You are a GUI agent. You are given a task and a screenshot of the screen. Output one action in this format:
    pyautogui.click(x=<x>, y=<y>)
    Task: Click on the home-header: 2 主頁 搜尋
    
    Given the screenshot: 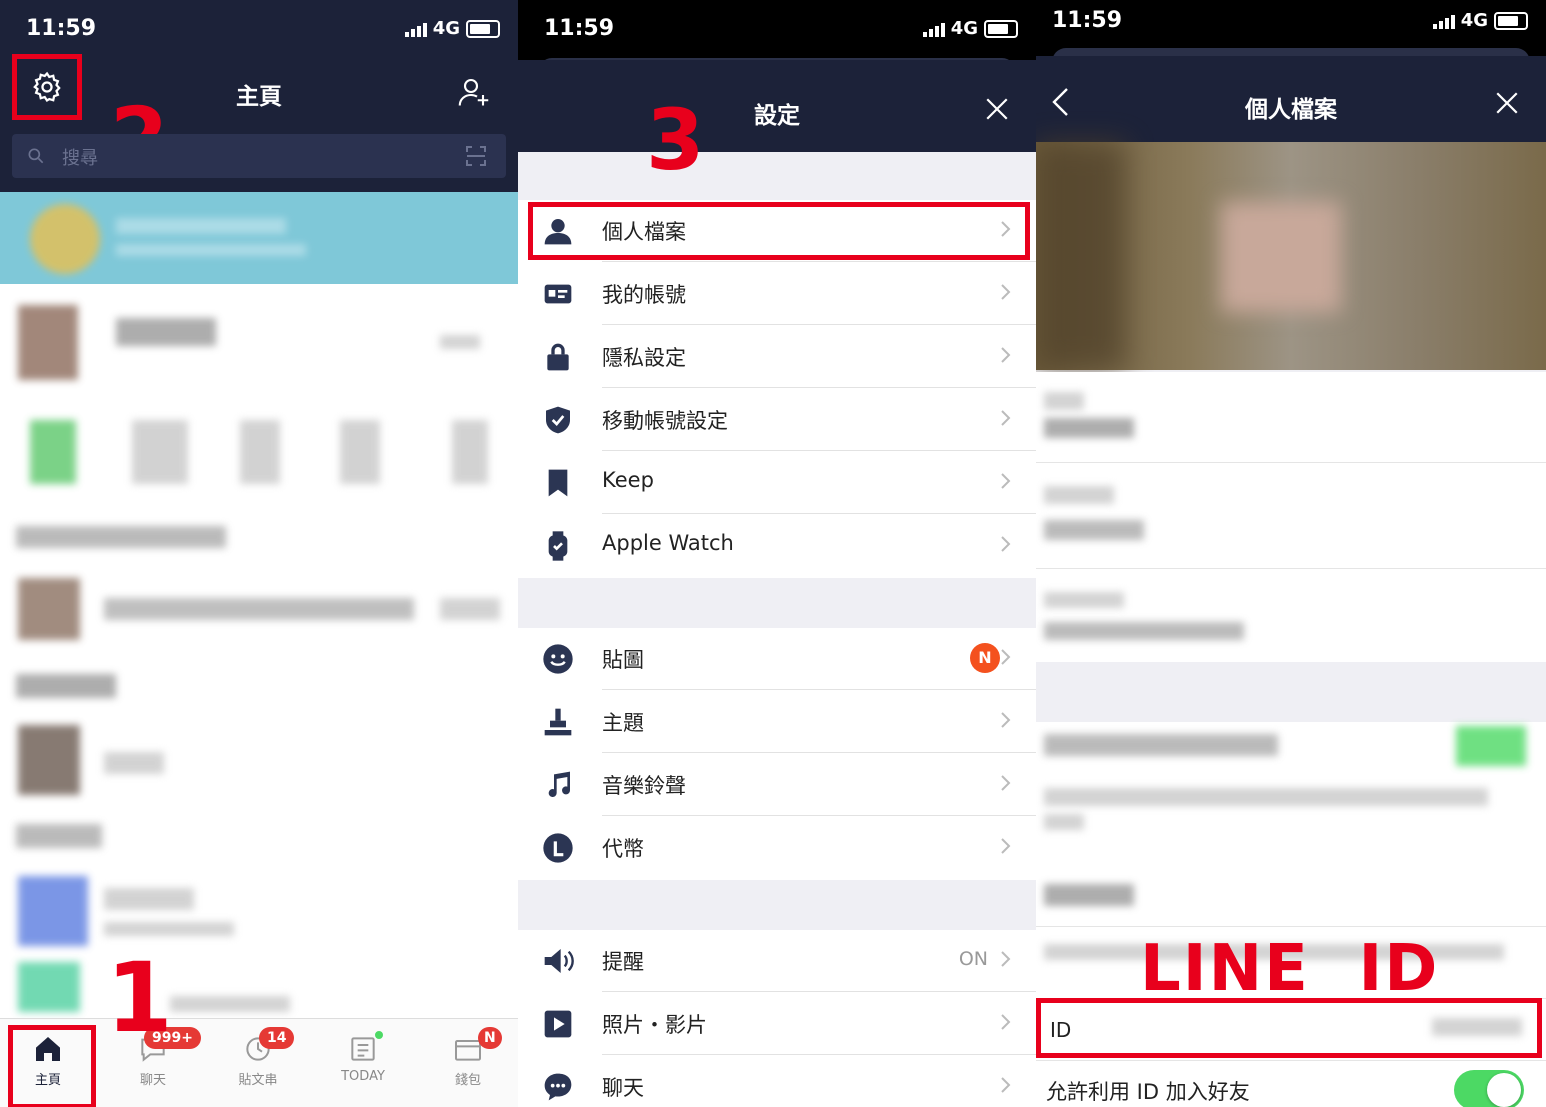 What is the action you would take?
    pyautogui.click(x=259, y=123)
    